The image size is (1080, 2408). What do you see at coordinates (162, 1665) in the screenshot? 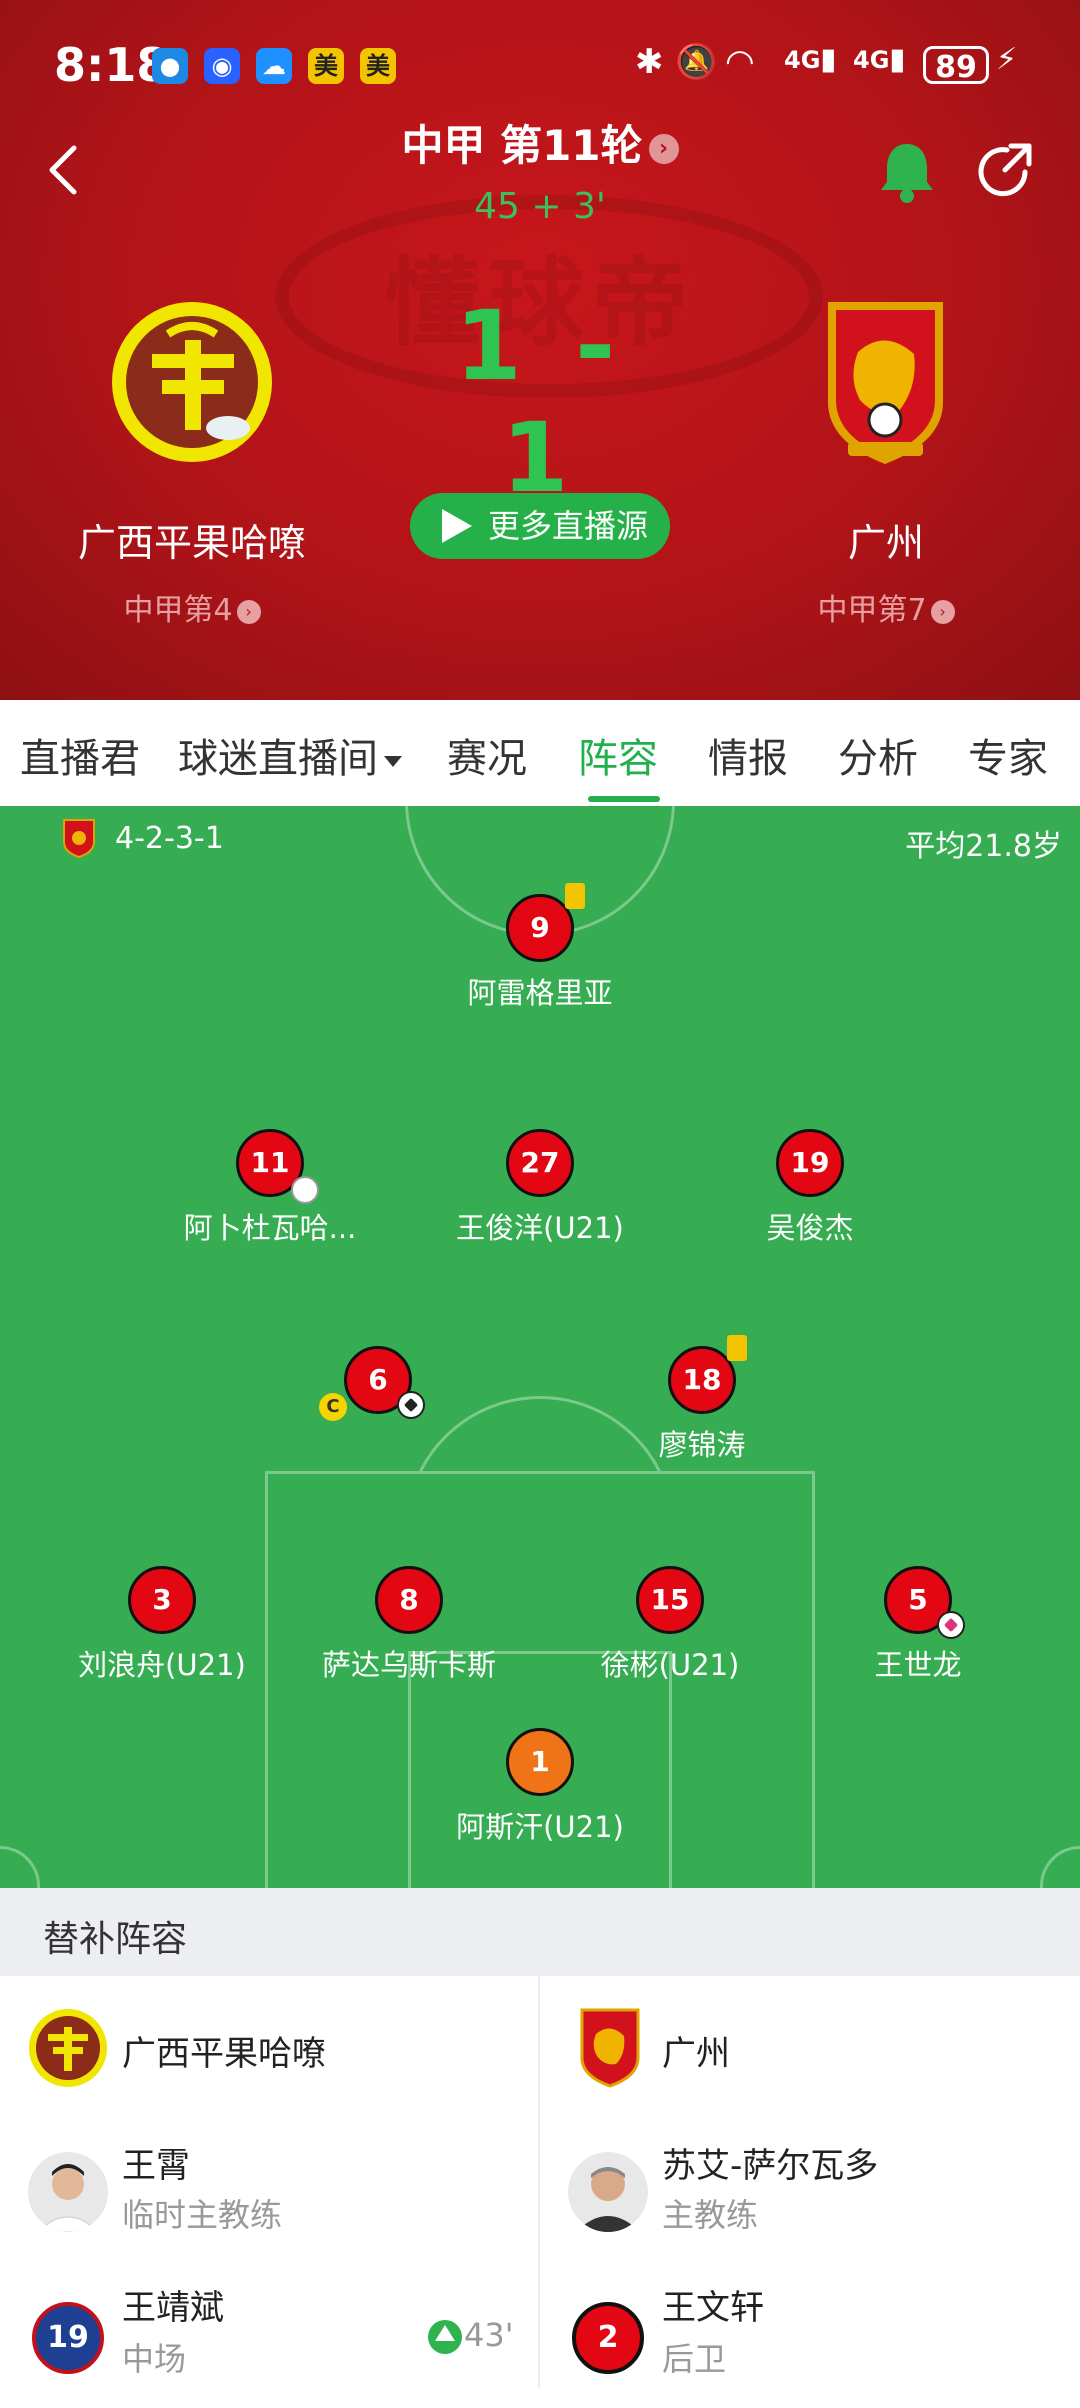
I see `player-name: 刘浪舟(U21)` at bounding box center [162, 1665].